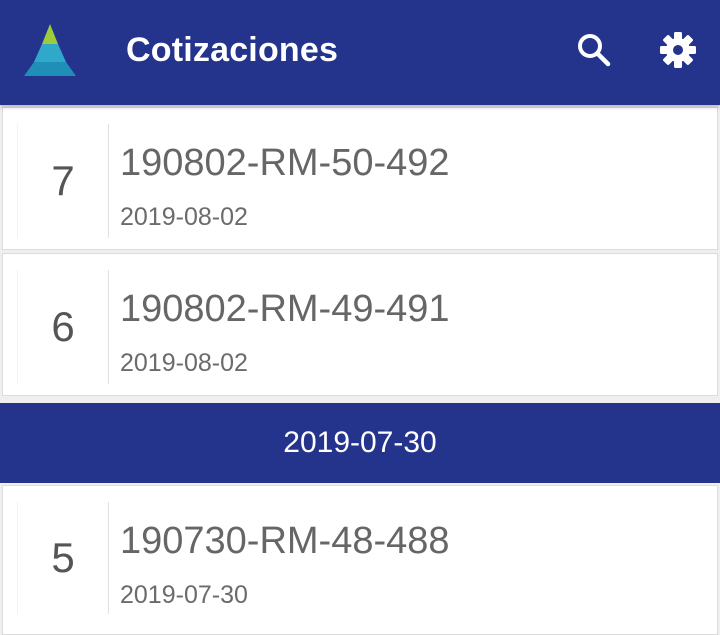 The width and height of the screenshot is (720, 635). Describe the element at coordinates (232, 50) in the screenshot. I see `app-title: Cotizaciones` at that location.